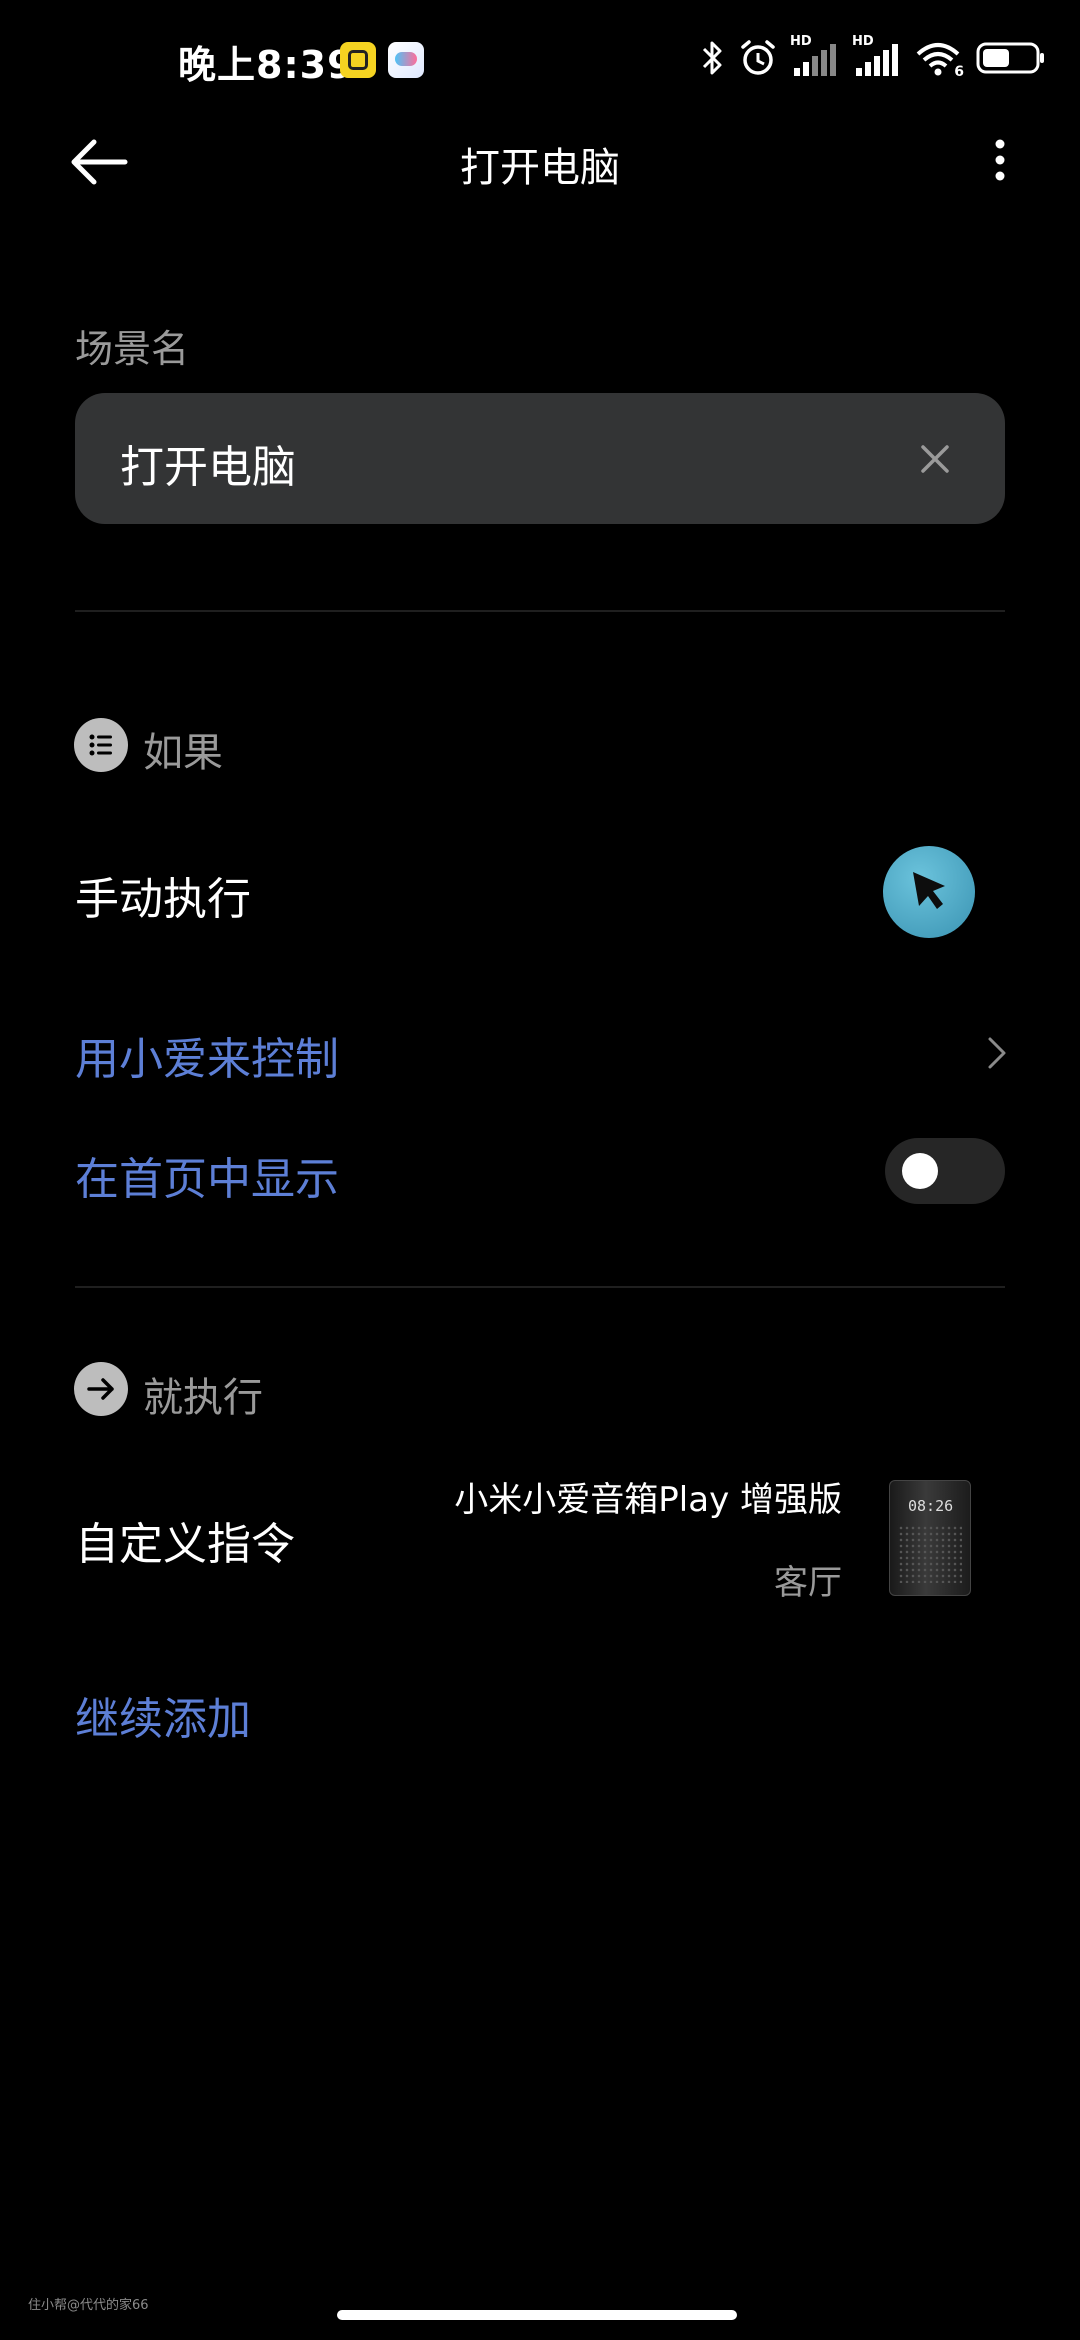  I want to click on wifi-label: 6, so click(959, 72).